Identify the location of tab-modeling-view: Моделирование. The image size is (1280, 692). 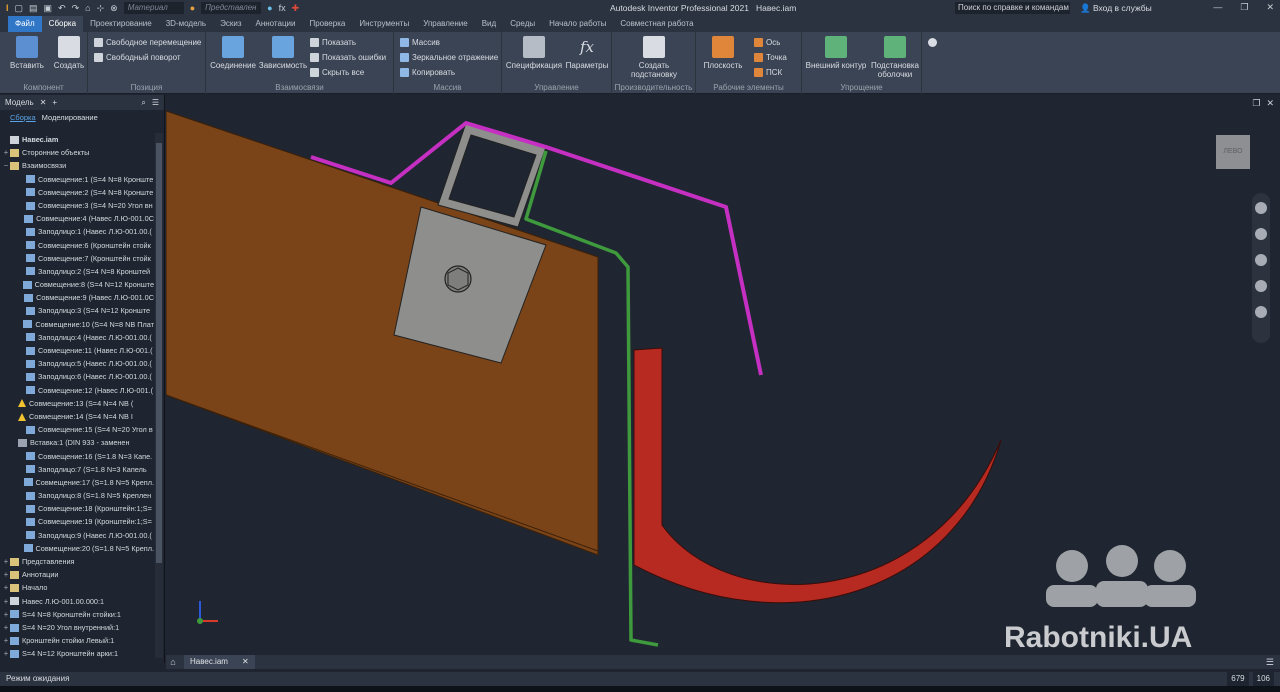
(70, 117).